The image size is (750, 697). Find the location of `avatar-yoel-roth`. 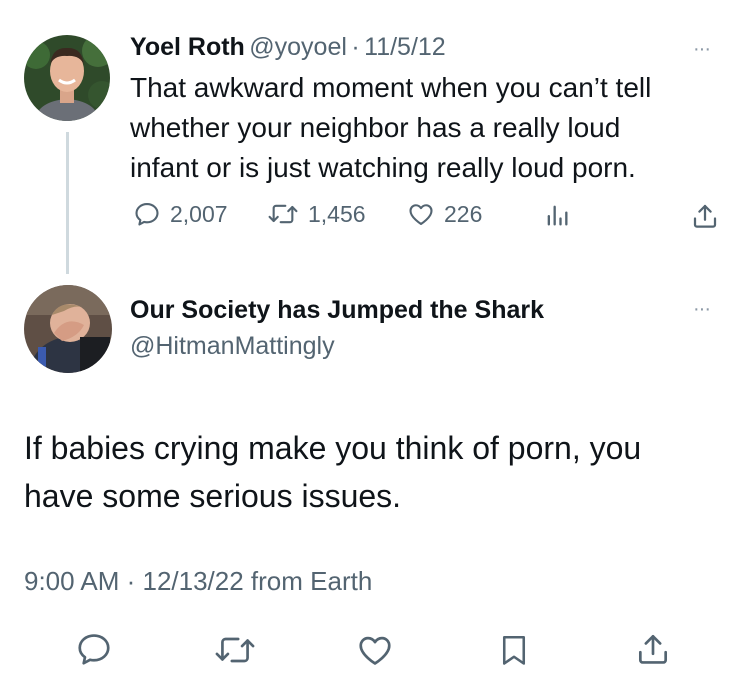

avatar-yoel-roth is located at coordinates (67, 78).